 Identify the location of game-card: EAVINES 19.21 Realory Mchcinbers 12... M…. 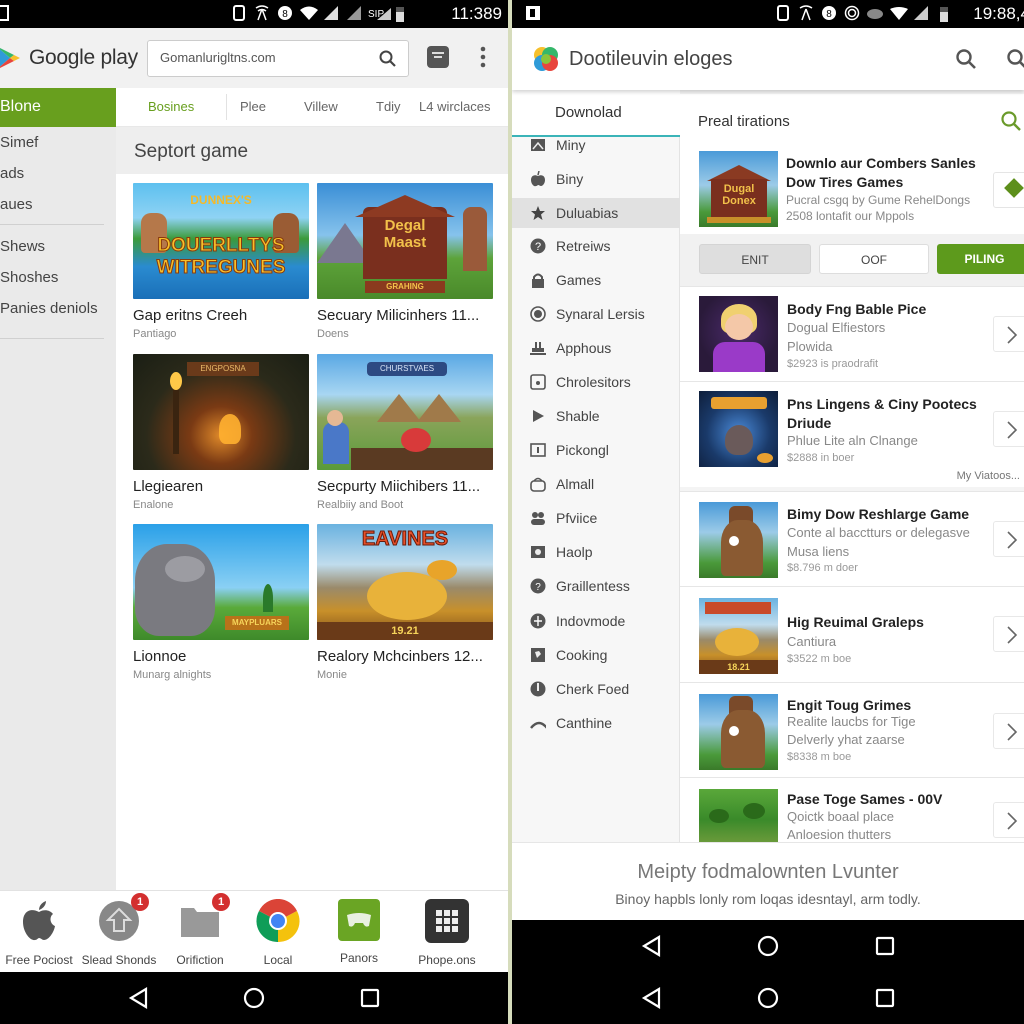
(405, 602).